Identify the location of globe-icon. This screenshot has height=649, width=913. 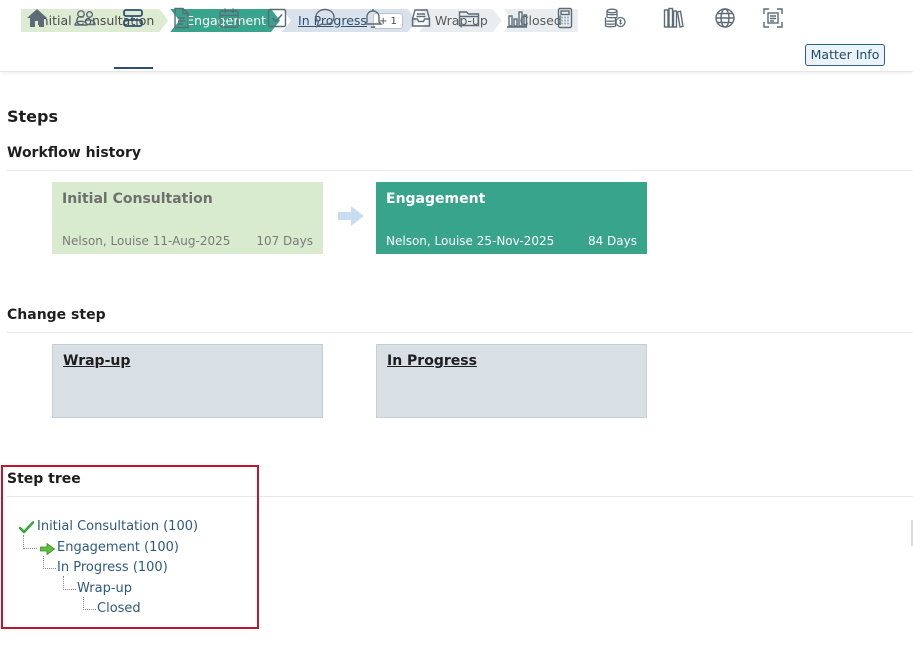
(725, 18).